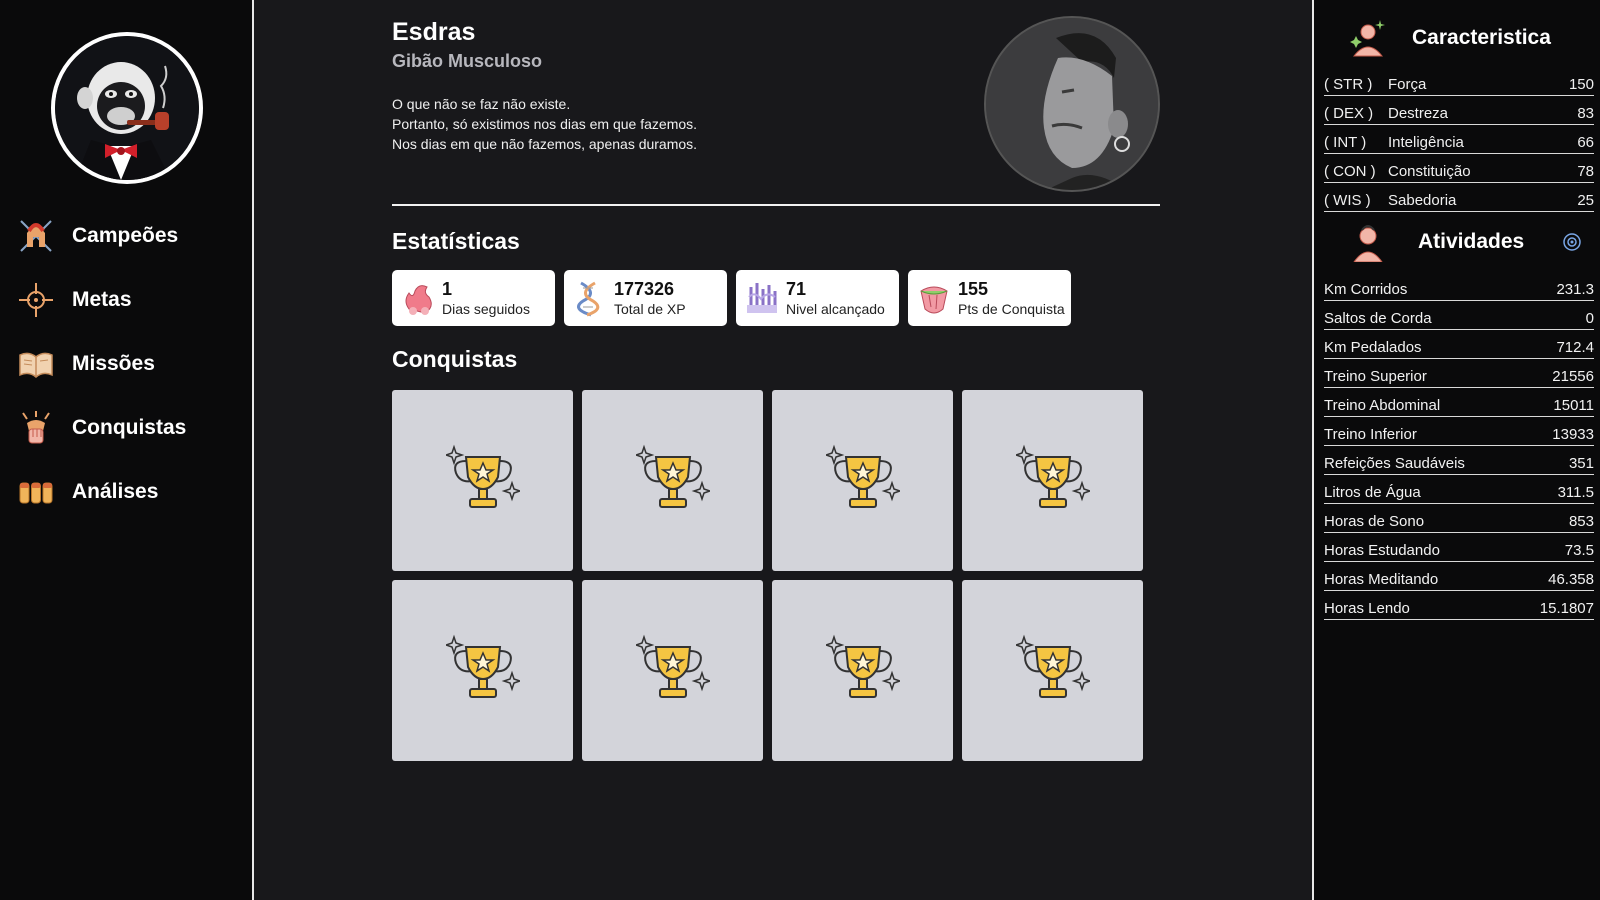 The height and width of the screenshot is (900, 1600). I want to click on activity-name: Horas Estudando, so click(1382, 550).